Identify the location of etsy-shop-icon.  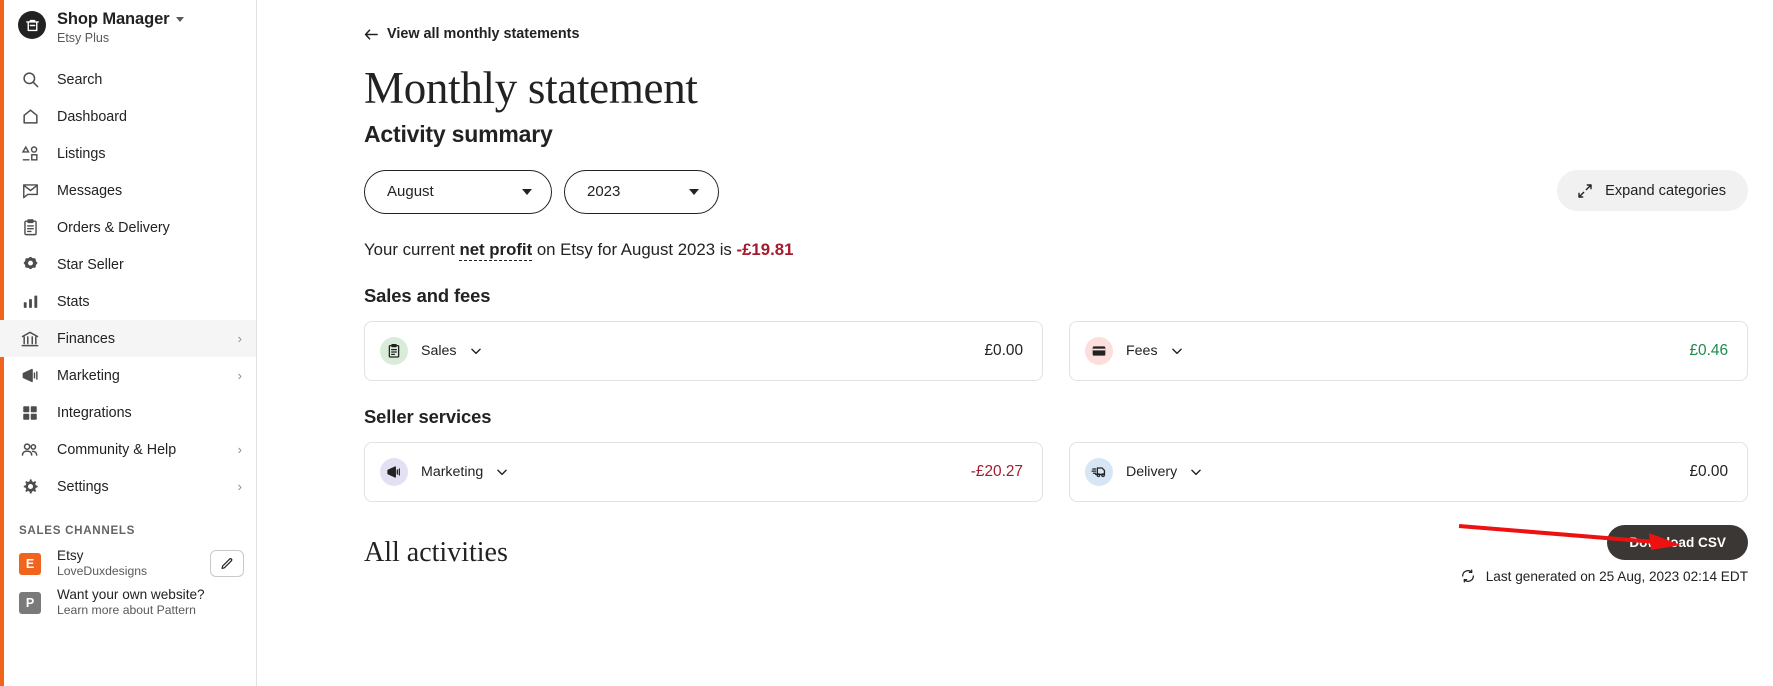
(32, 25).